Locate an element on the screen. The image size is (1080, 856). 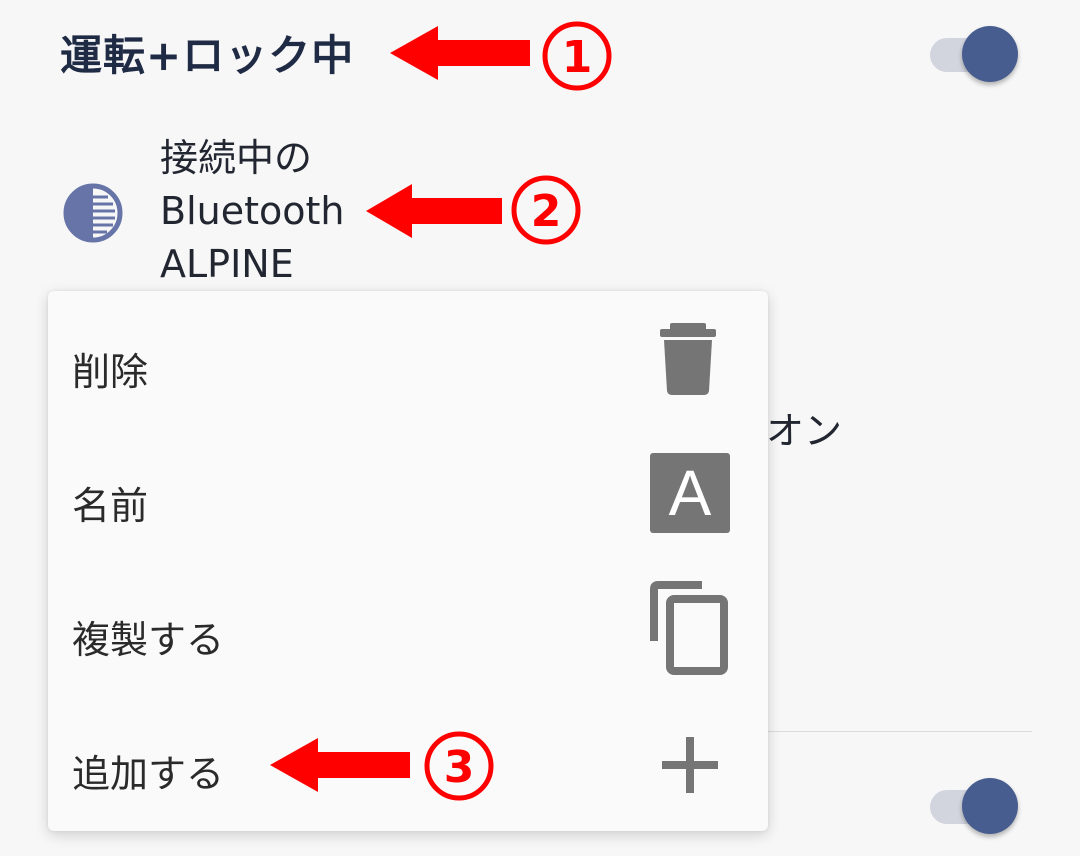
bluetooth-line-2: Bluetooth is located at coordinates (252, 211).